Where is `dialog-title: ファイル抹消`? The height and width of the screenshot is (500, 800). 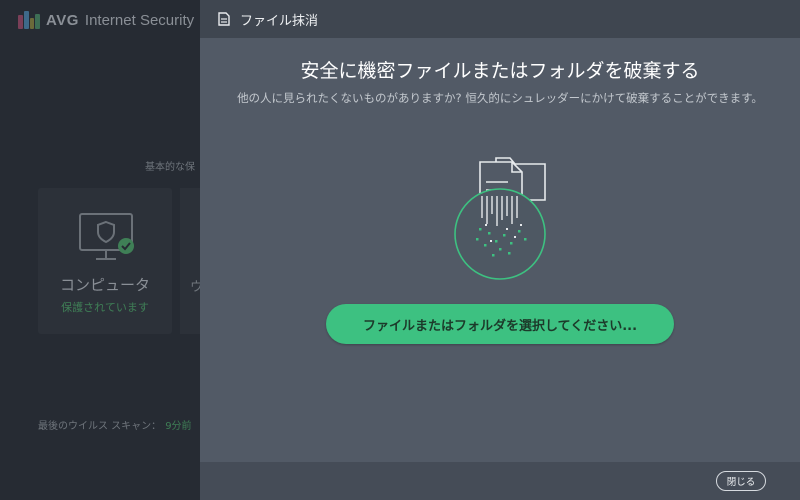
dialog-title: ファイル抹消 is located at coordinates (279, 21).